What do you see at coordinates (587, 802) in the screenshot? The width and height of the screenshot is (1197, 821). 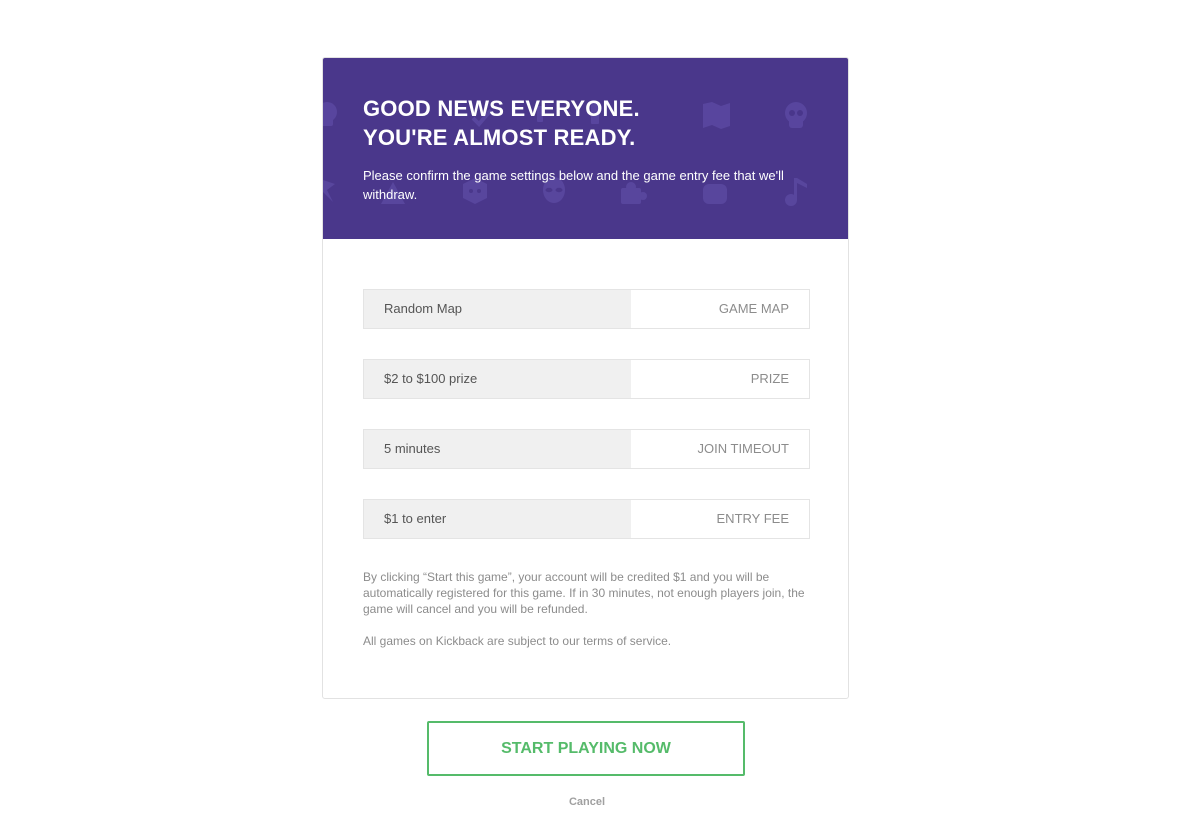 I see `cancel-link: Cancel` at bounding box center [587, 802].